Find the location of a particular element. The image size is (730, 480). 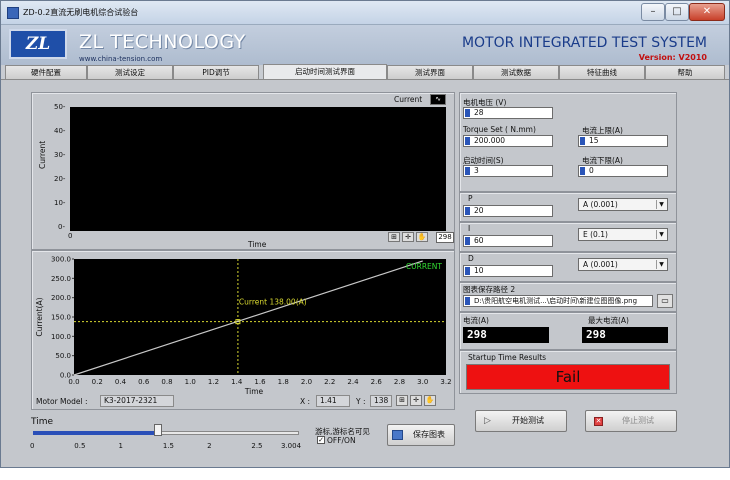

cursor-visibility-check-label: OFF/ON is located at coordinates (341, 440).